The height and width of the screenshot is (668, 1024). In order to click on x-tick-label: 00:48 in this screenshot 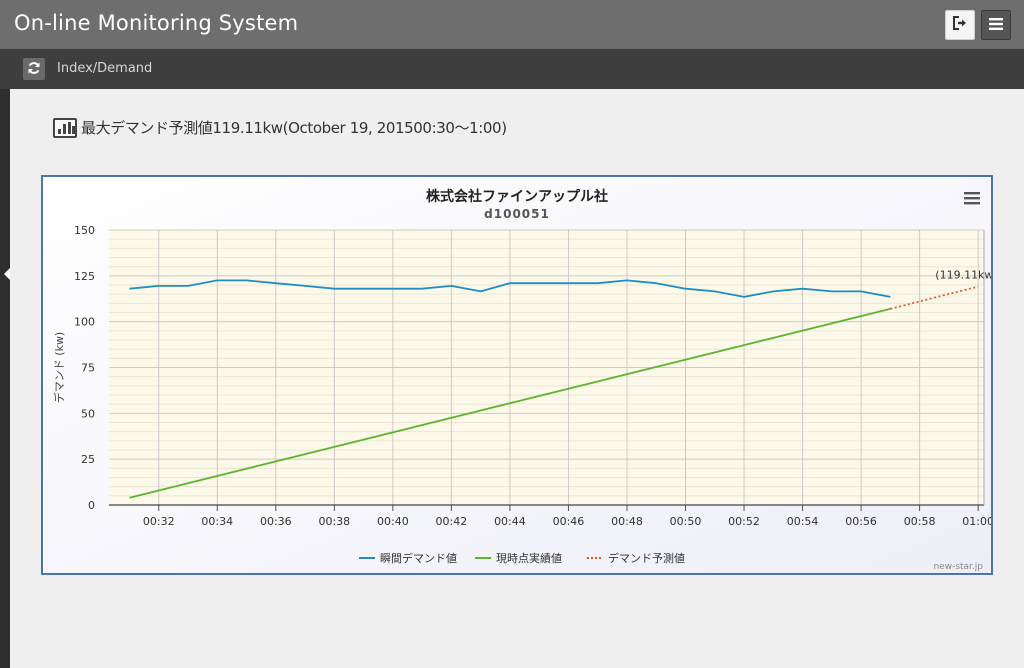, I will do `click(627, 521)`.